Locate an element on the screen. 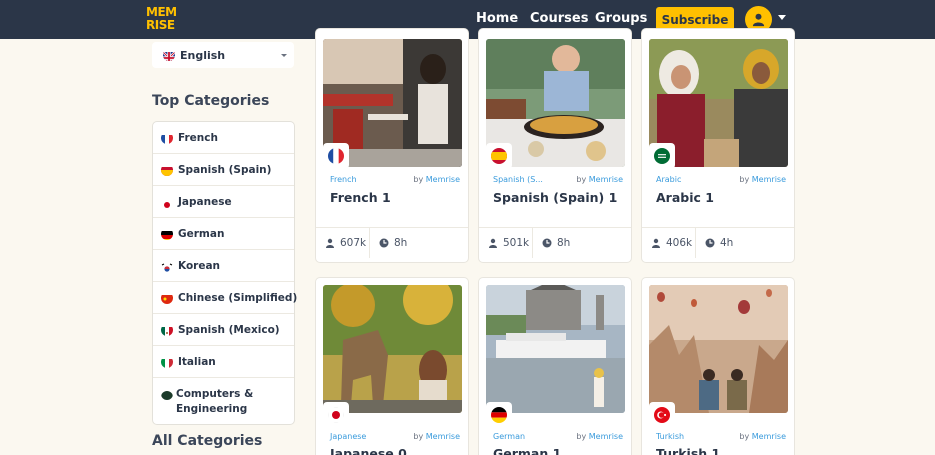 The image size is (935, 455). course-title: German 1 is located at coordinates (527, 450).